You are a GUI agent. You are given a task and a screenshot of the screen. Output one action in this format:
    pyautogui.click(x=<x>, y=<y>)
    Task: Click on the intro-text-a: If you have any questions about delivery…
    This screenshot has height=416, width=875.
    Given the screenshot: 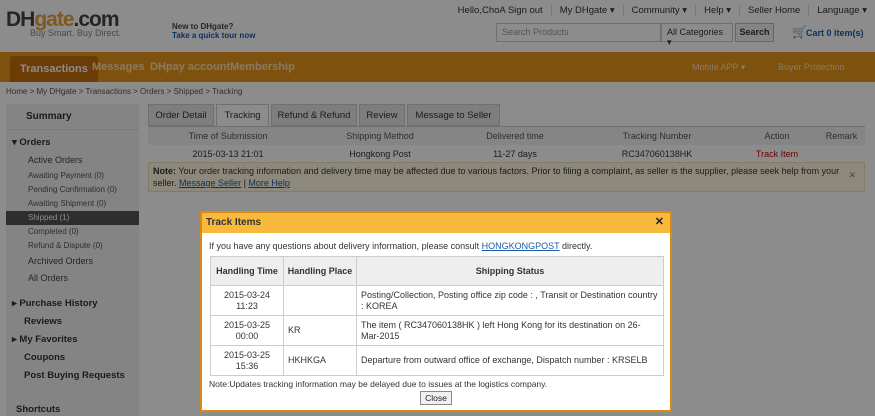 What is the action you would take?
    pyautogui.click(x=345, y=246)
    